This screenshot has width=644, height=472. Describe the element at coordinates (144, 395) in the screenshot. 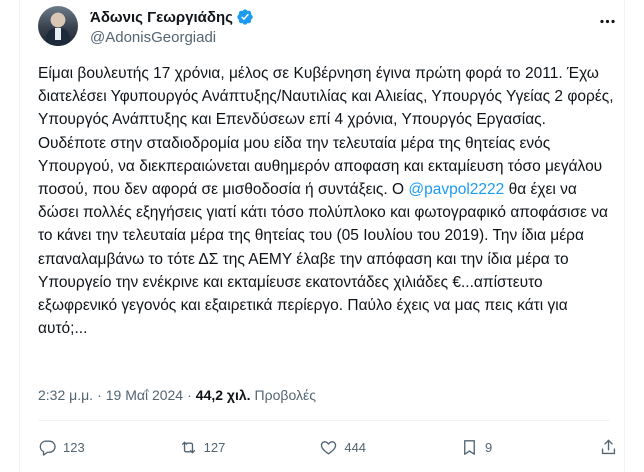

I see `tweet-date: 19 Μαΐ 2024` at that location.